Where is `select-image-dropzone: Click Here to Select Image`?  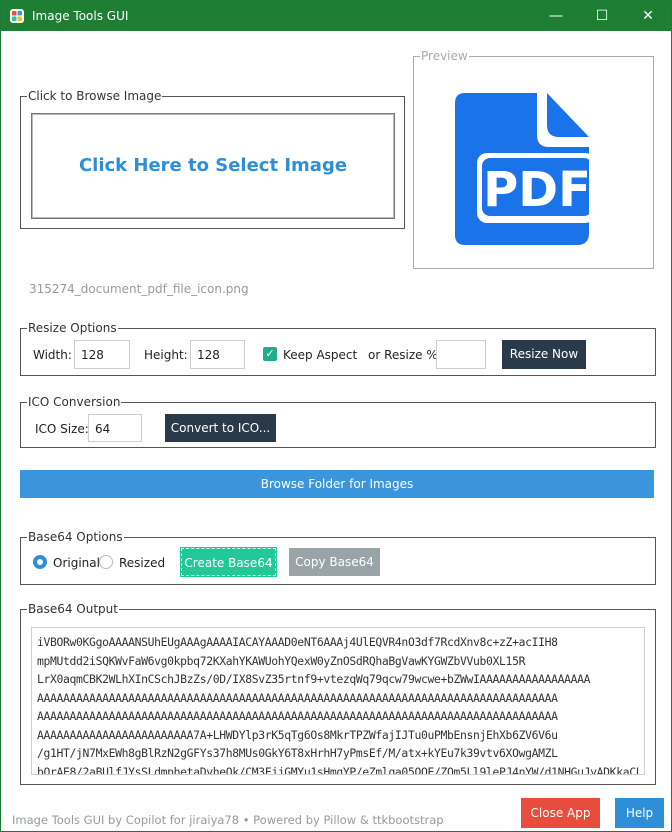
select-image-dropzone: Click Here to Select Image is located at coordinates (213, 166).